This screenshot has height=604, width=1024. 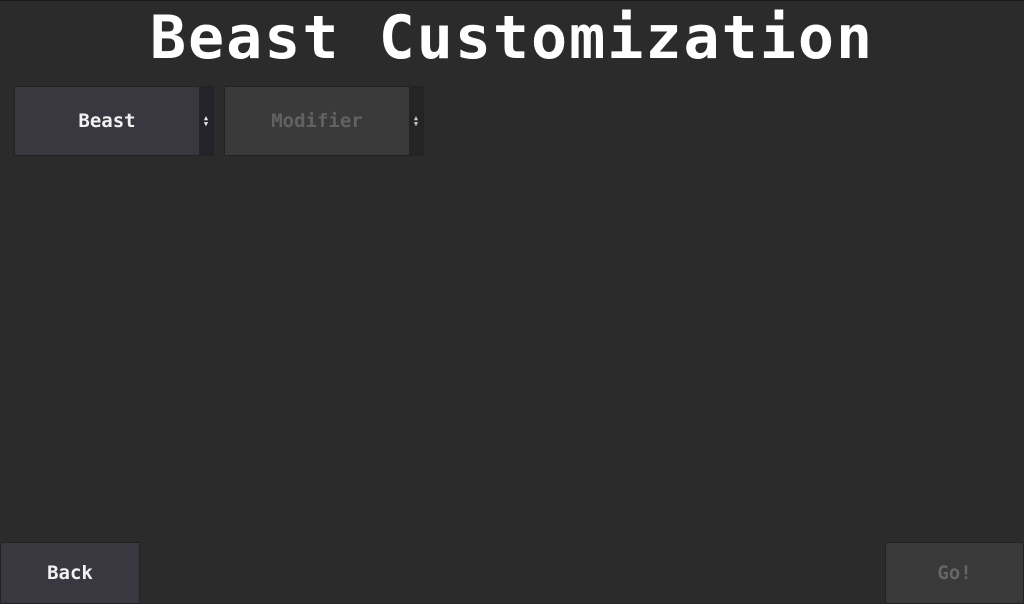 What do you see at coordinates (107, 121) in the screenshot?
I see `beast-select-value: Beast` at bounding box center [107, 121].